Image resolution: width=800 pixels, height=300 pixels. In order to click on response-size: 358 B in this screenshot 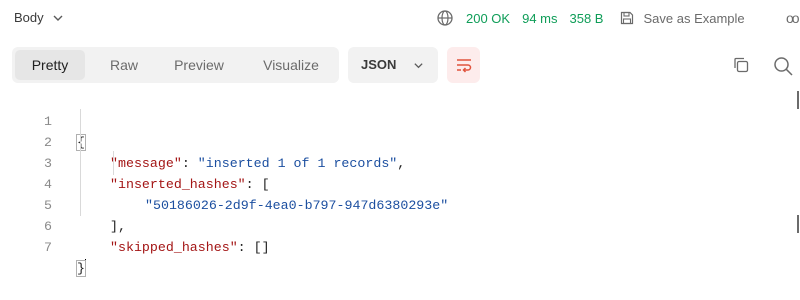, I will do `click(587, 18)`.